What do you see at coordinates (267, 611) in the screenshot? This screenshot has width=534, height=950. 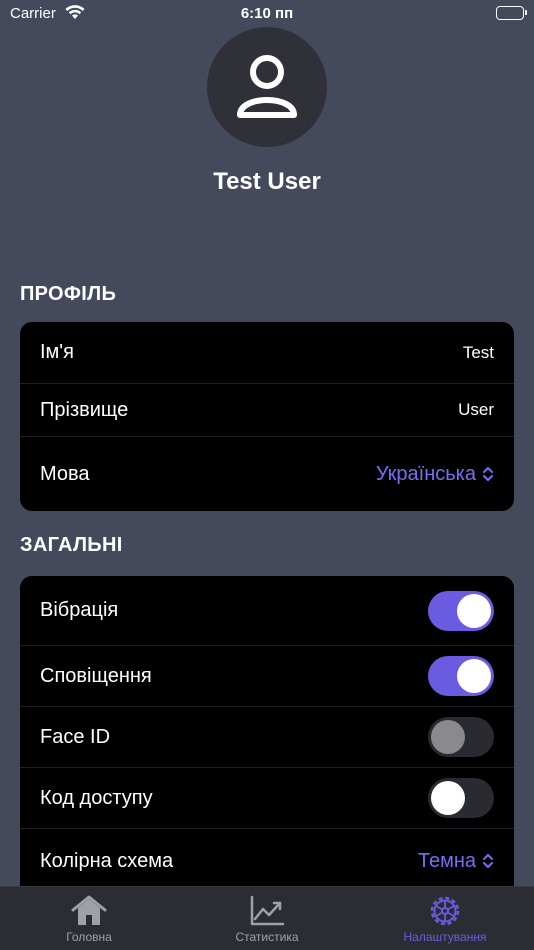 I see `vibration-row: Вібрація` at bounding box center [267, 611].